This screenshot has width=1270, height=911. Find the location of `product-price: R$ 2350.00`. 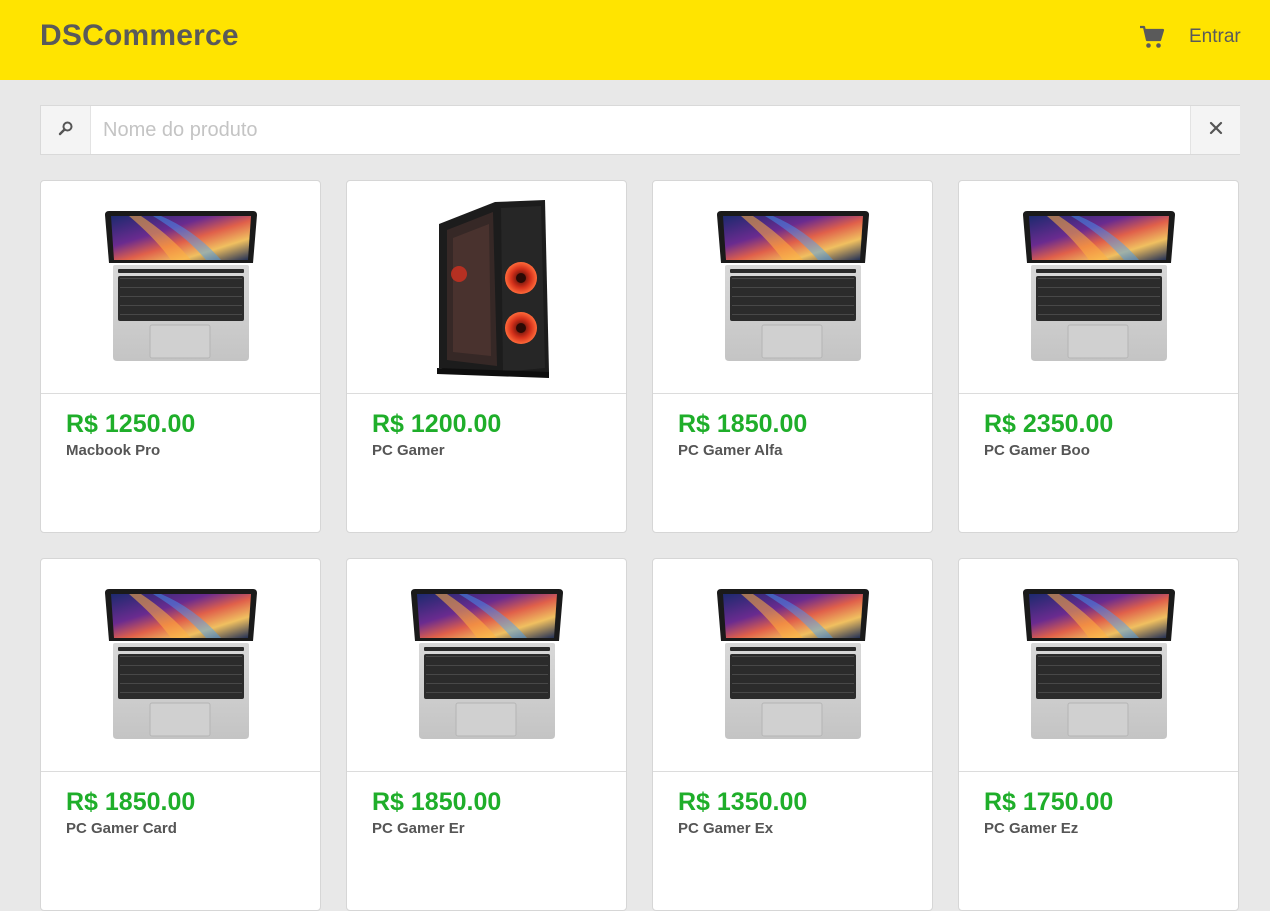

product-price: R$ 2350.00 is located at coordinates (1049, 424).